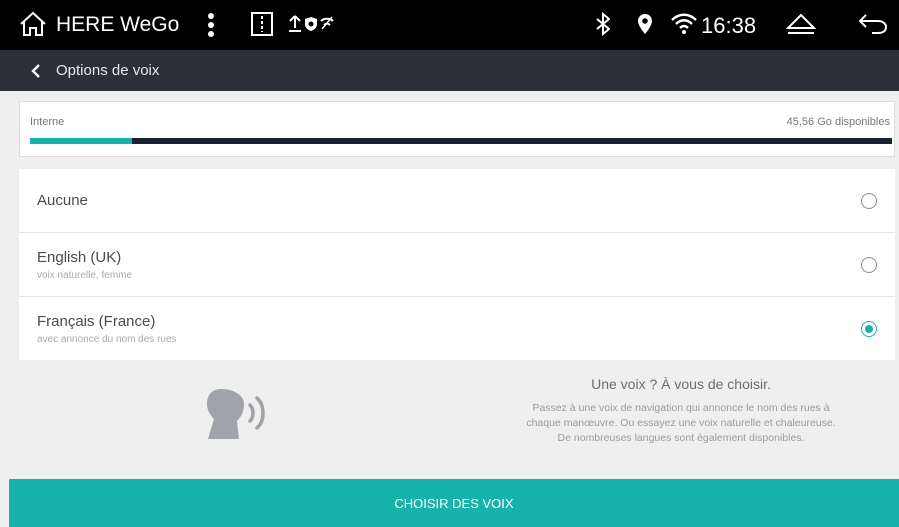 The height and width of the screenshot is (527, 899). Describe the element at coordinates (295, 24) in the screenshot. I see `upload-icon` at that location.